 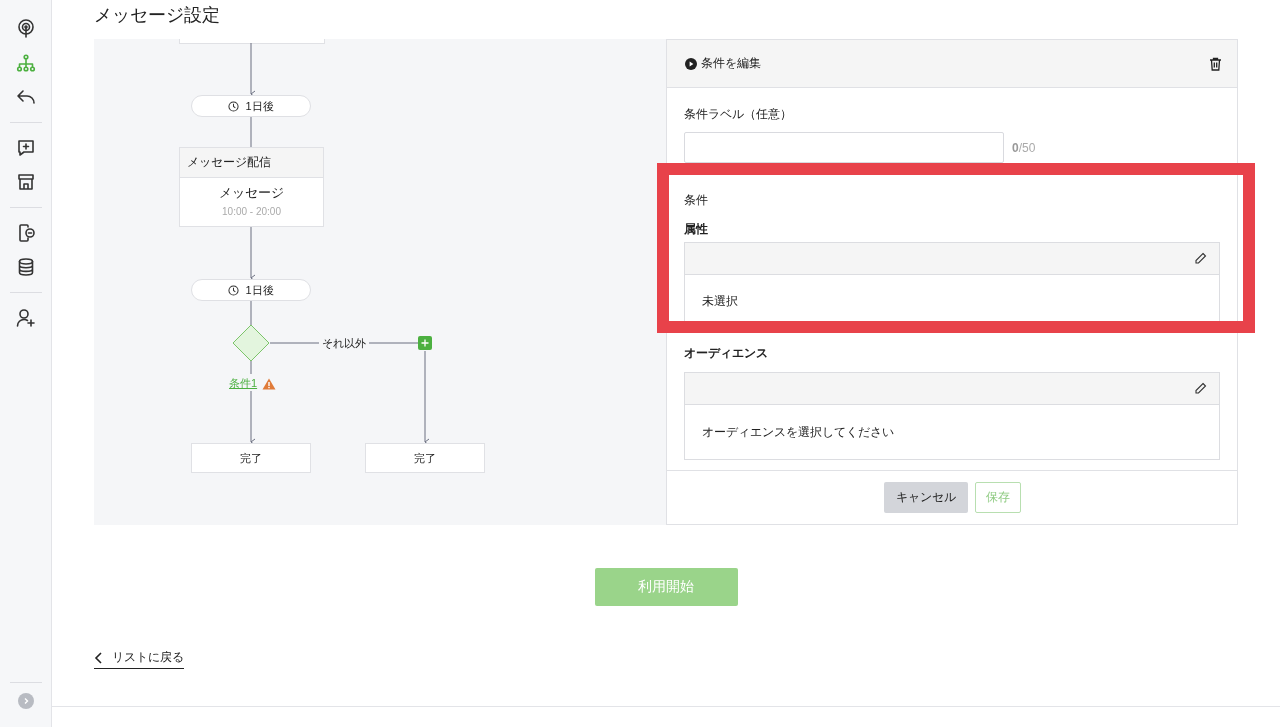 I want to click on add-user-icon, so click(x=25, y=318).